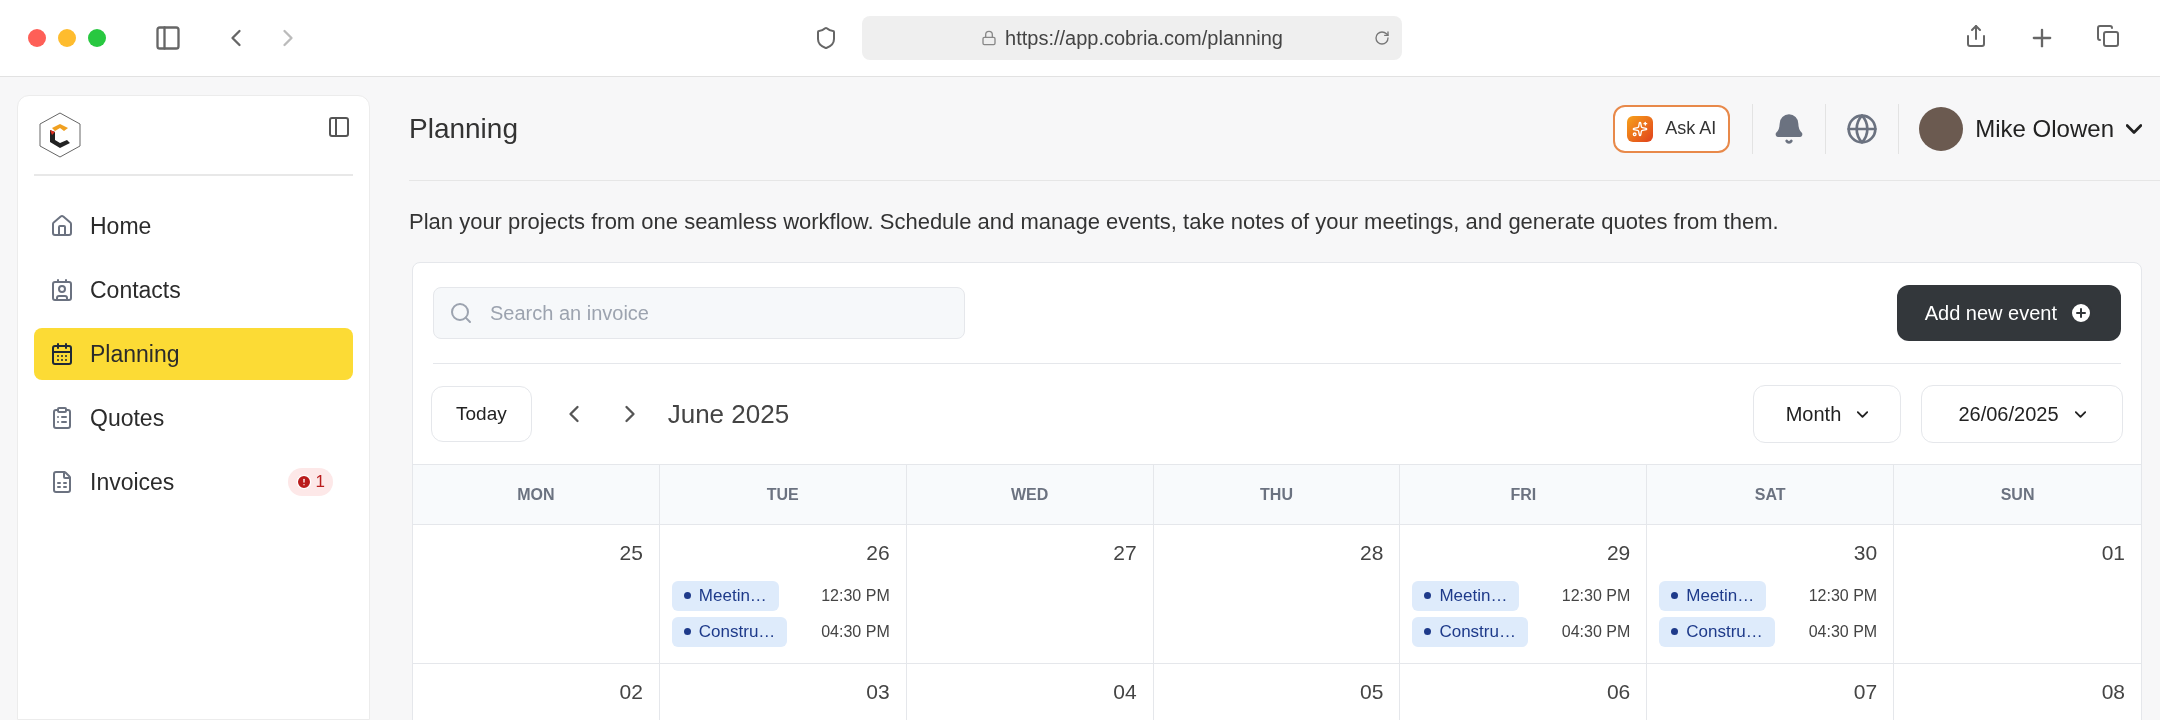 The image size is (2160, 720). Describe the element at coordinates (1827, 414) in the screenshot. I see `view-dropdown: Month` at that location.